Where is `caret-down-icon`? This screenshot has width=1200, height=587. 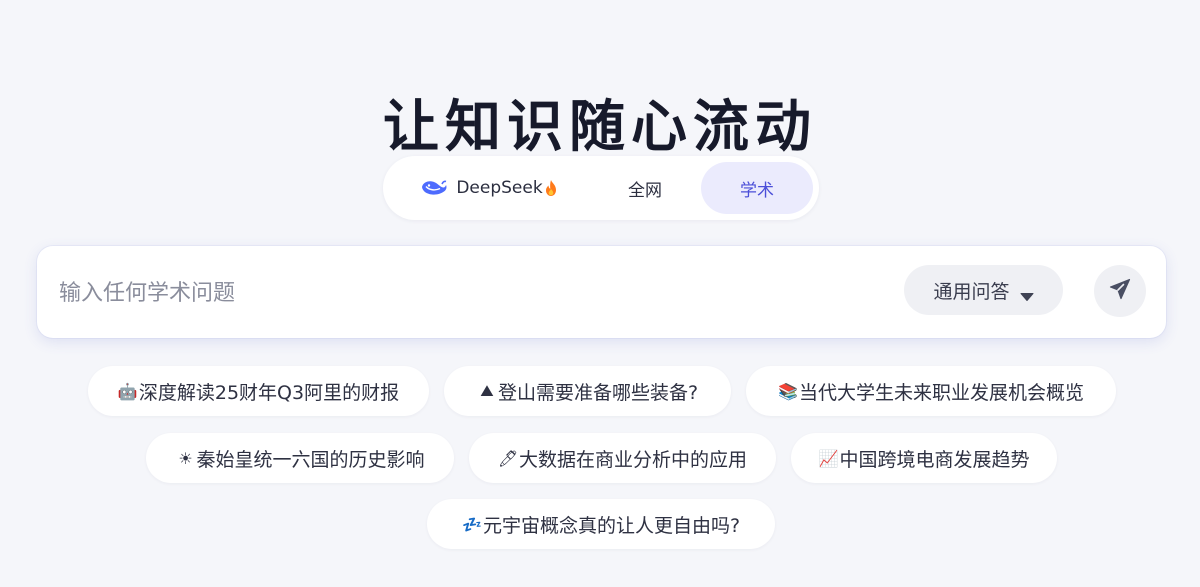
caret-down-icon is located at coordinates (1027, 293).